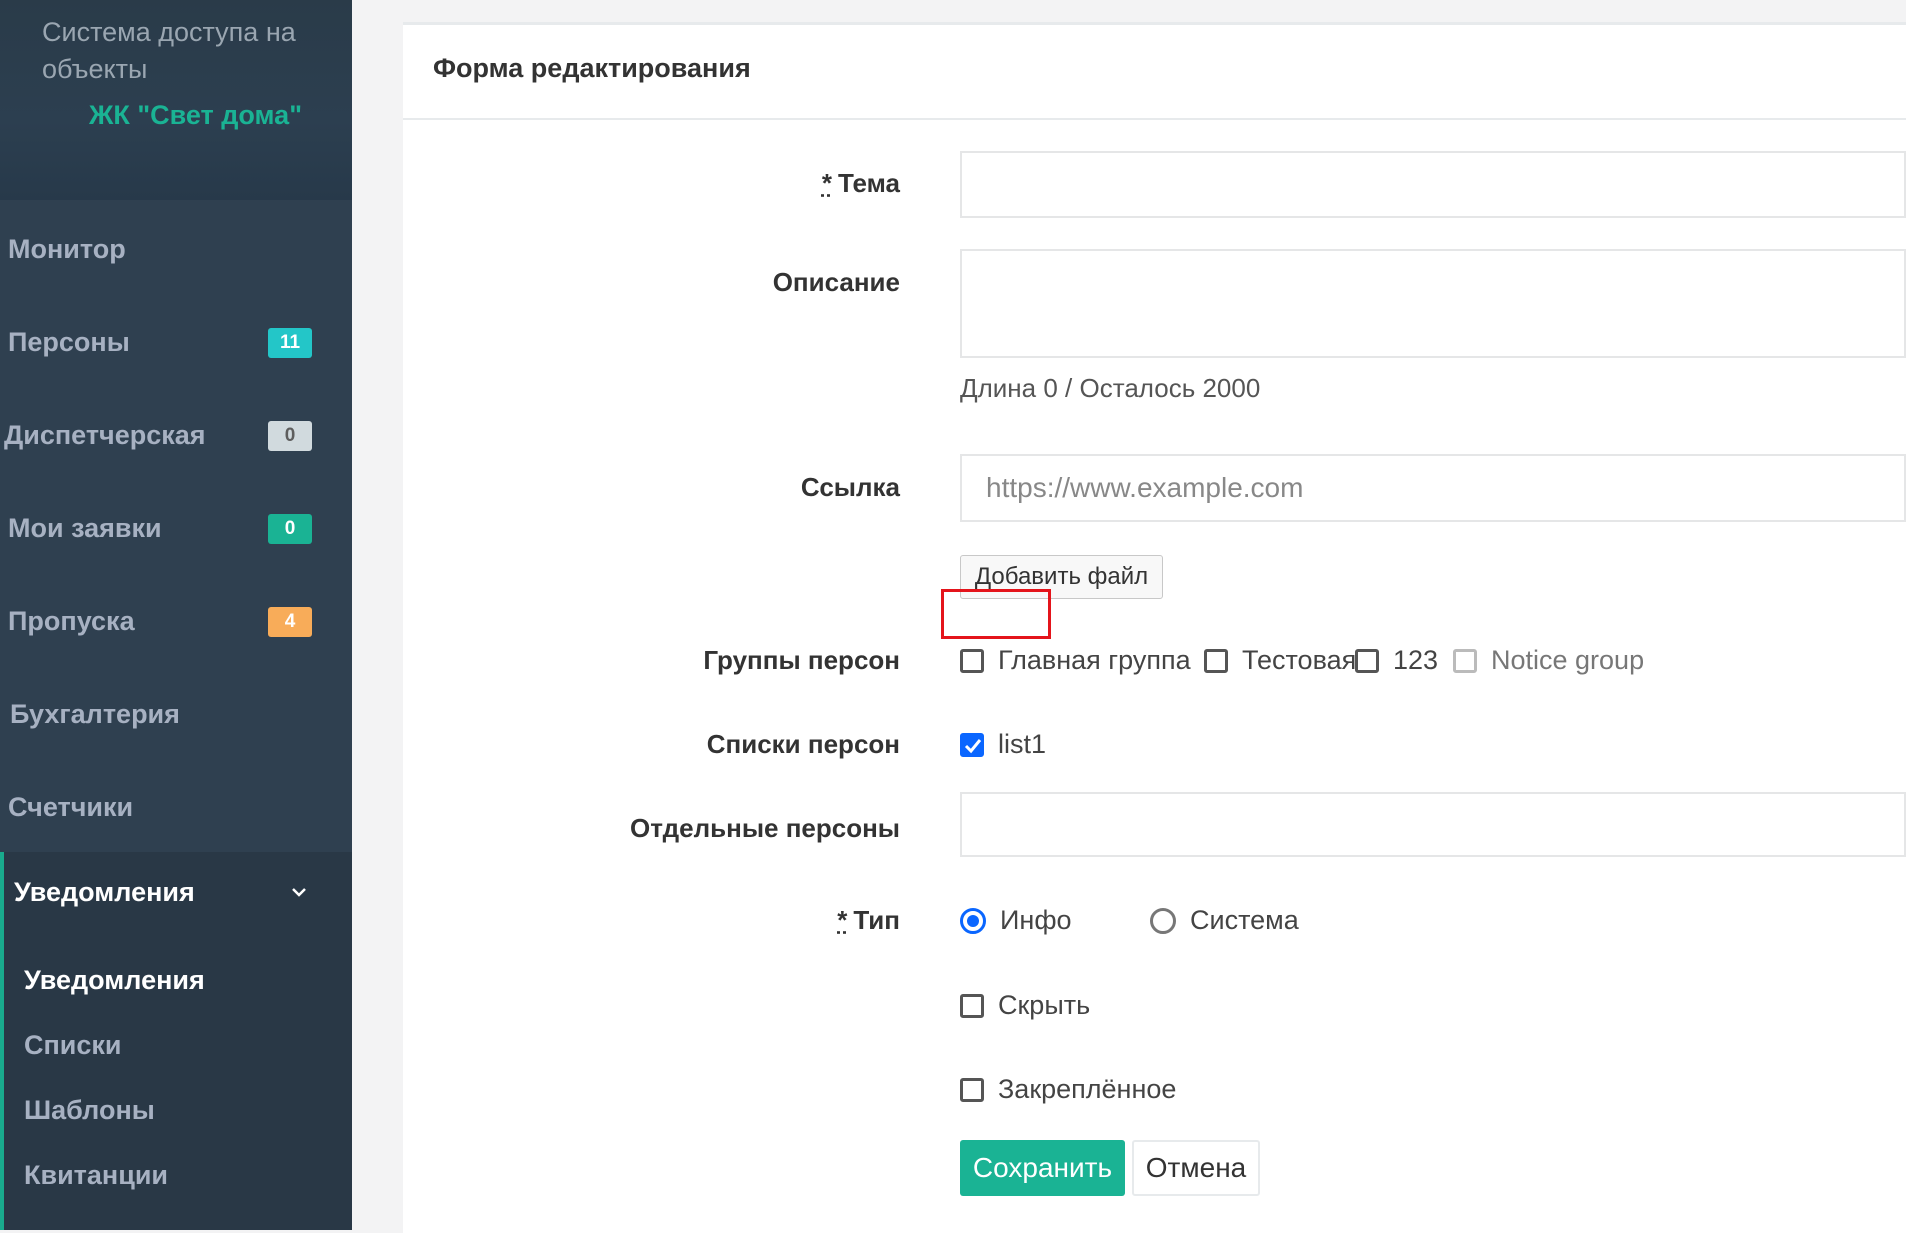 Image resolution: width=1906 pixels, height=1233 pixels. I want to click on type-radio-system: Система, so click(1224, 920).